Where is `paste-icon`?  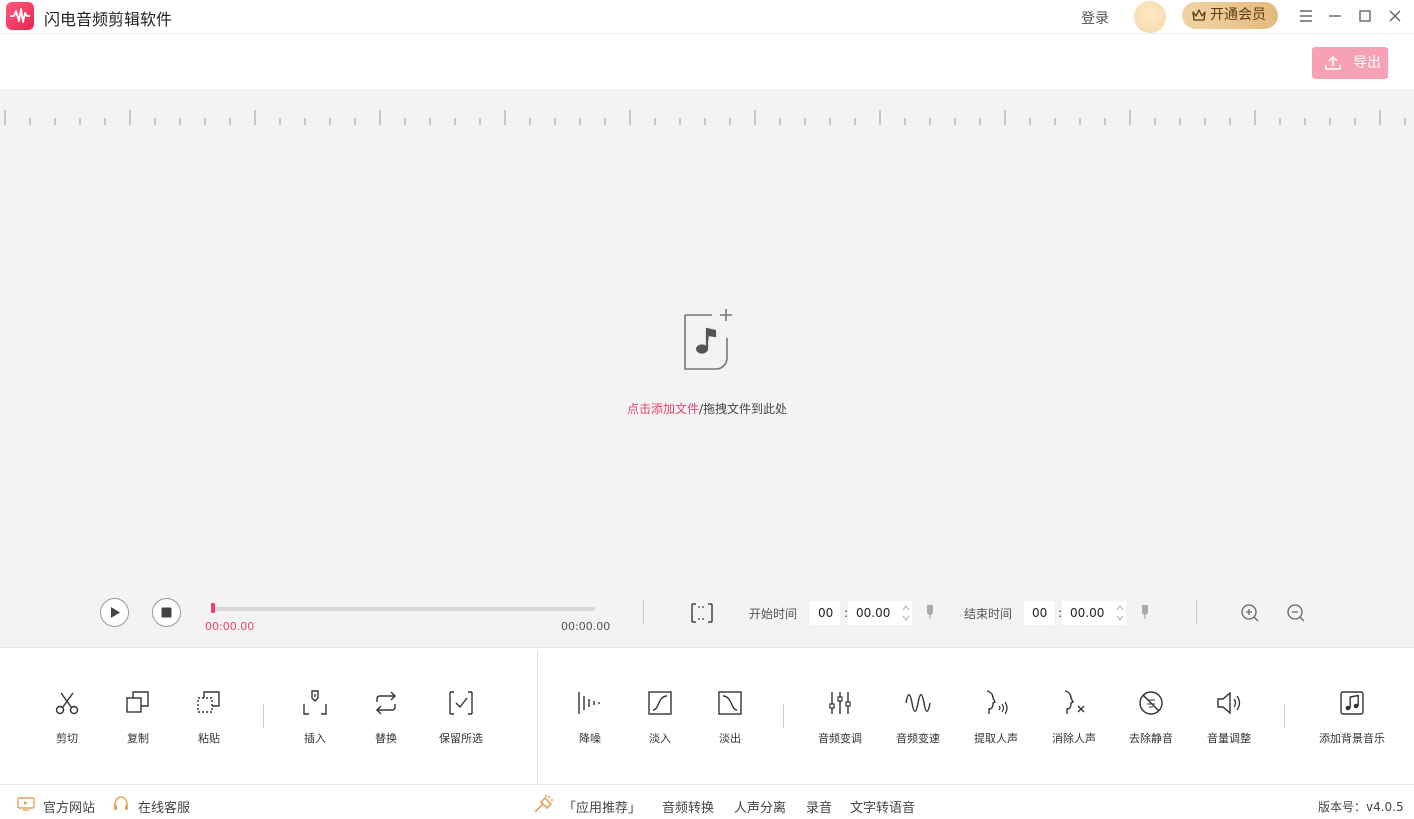
paste-icon is located at coordinates (208, 702).